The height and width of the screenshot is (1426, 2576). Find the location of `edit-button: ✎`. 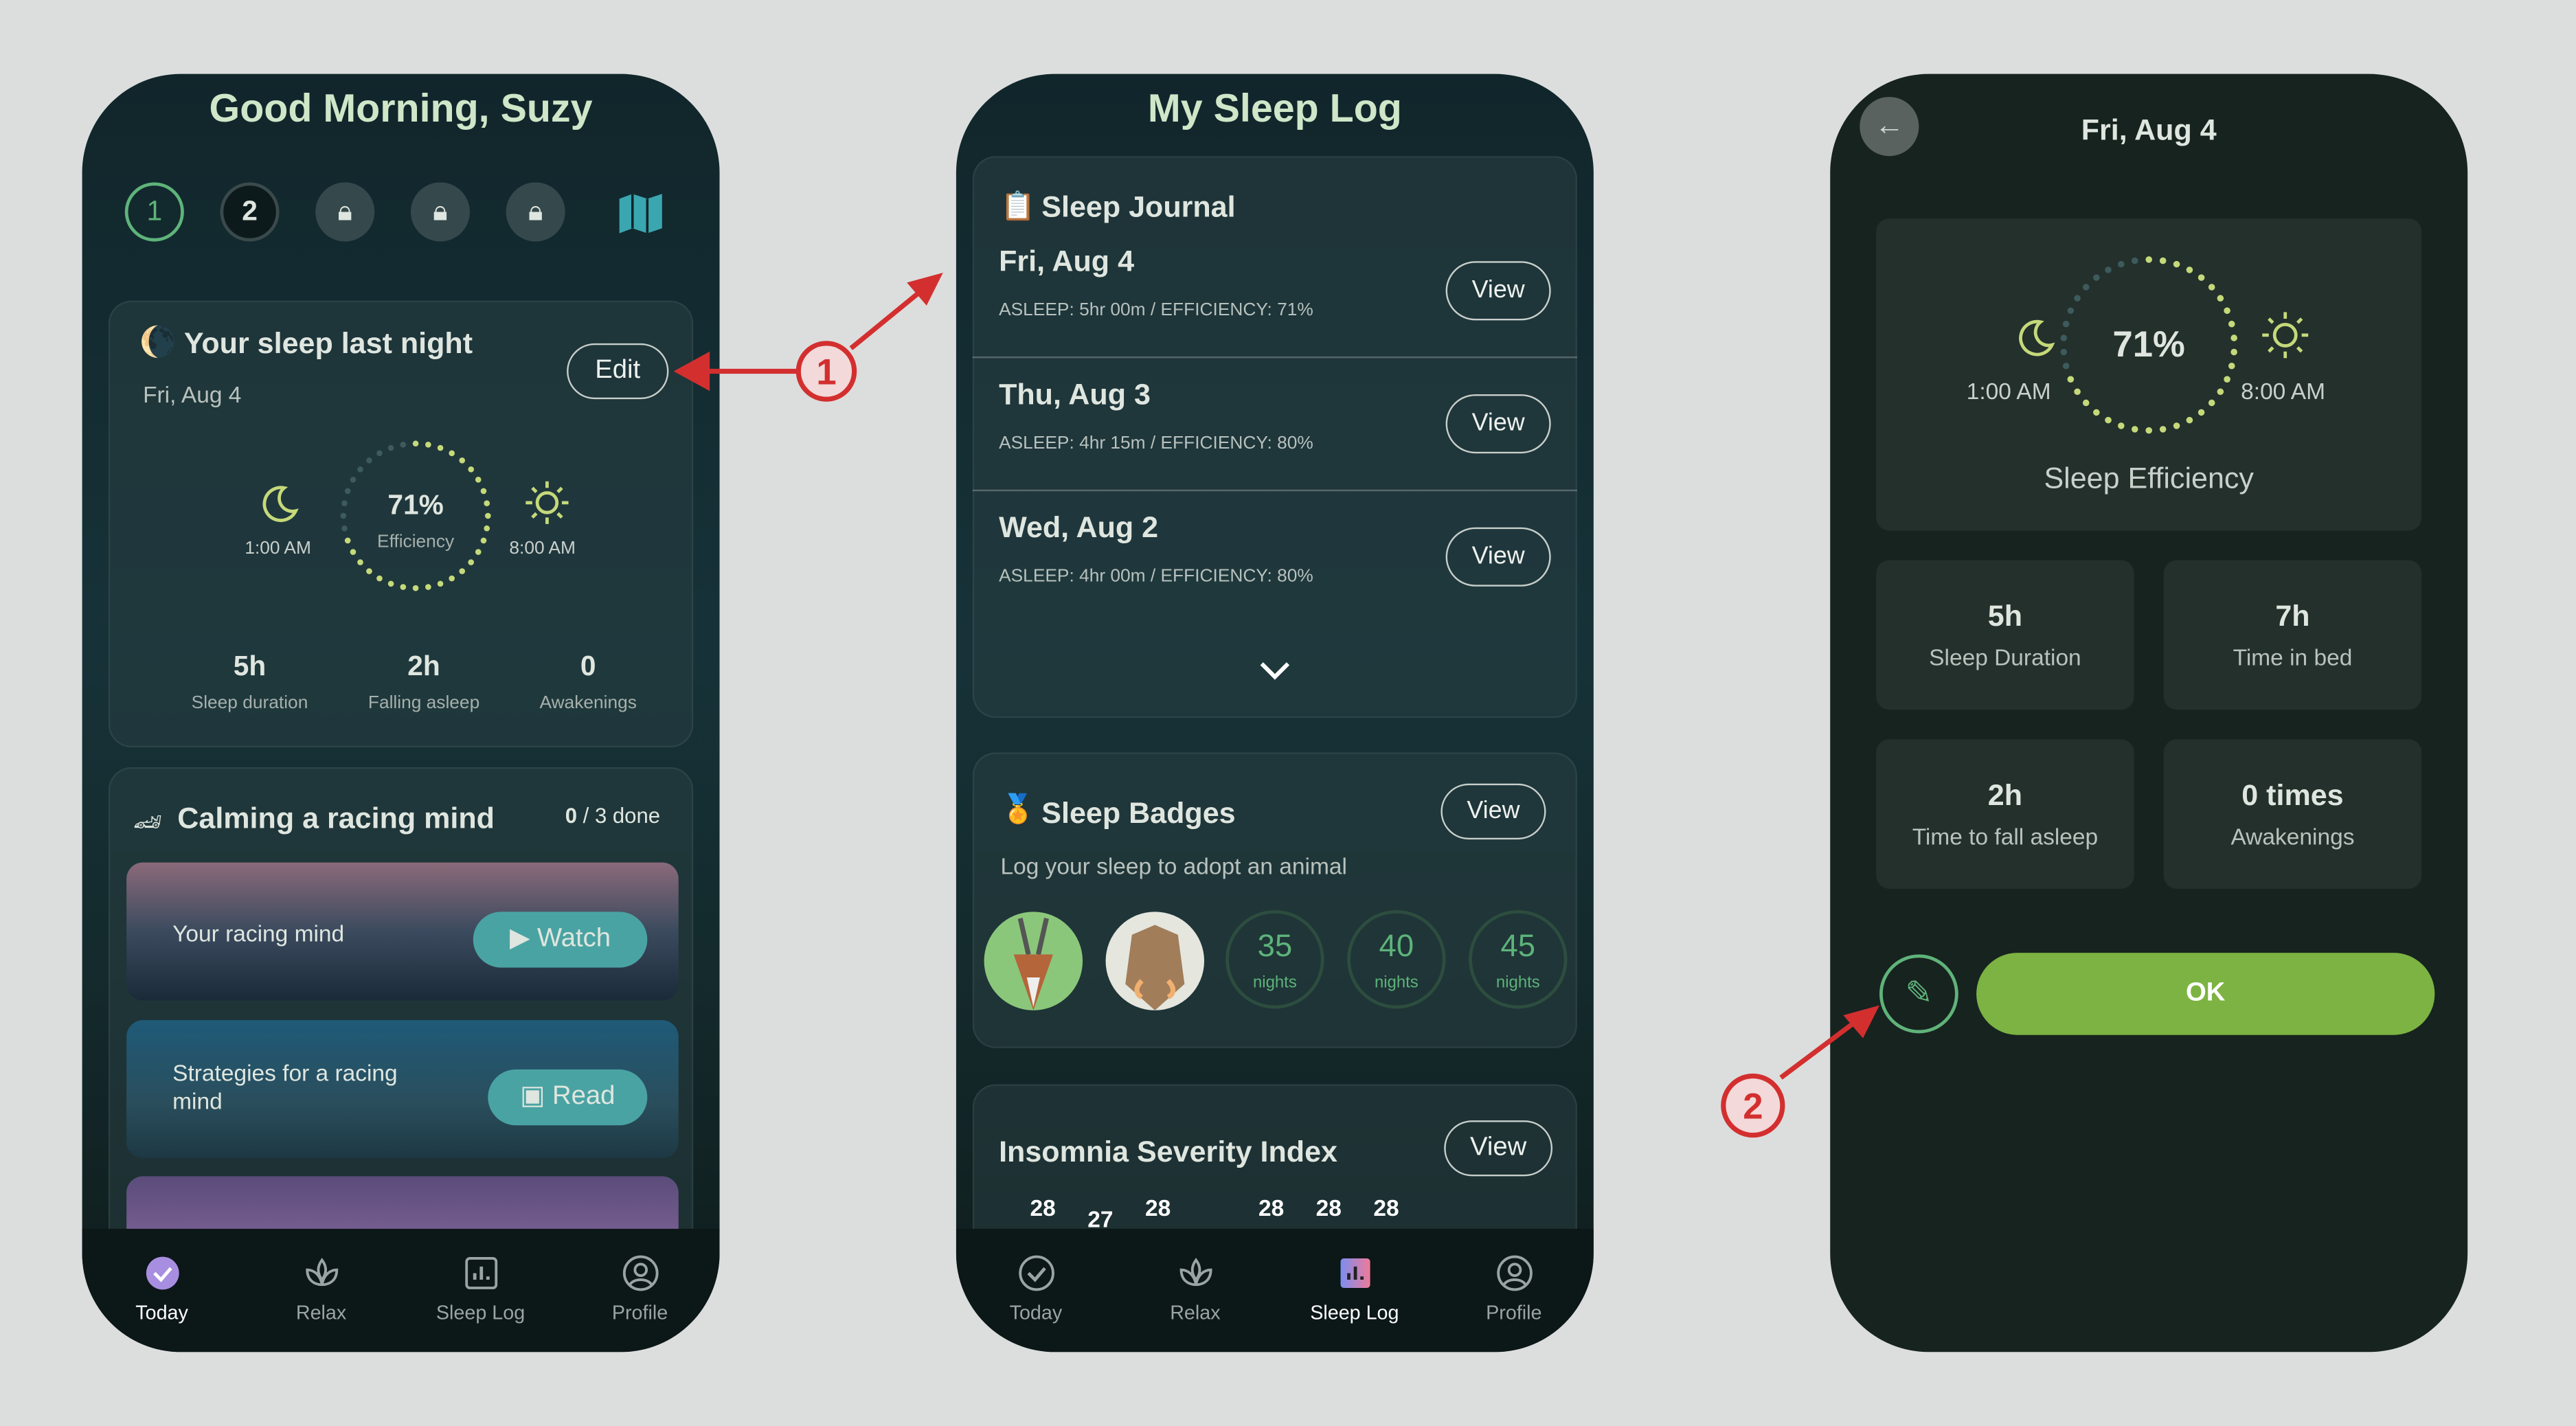

edit-button: ✎ is located at coordinates (1918, 994).